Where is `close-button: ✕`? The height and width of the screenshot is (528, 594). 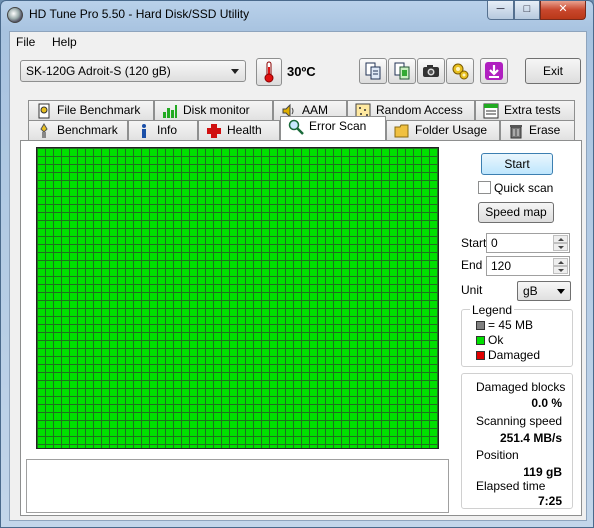 close-button: ✕ is located at coordinates (563, 10).